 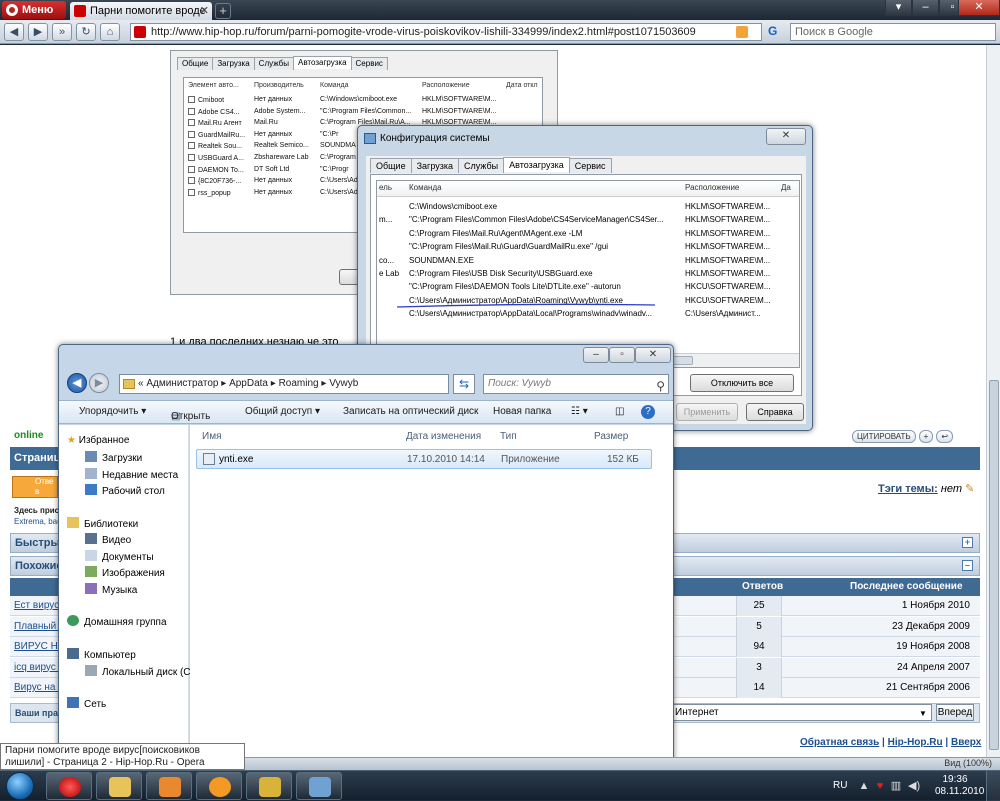 What do you see at coordinates (410, 411) in the screenshot?
I see `burn-button: Записать на оптический диск` at bounding box center [410, 411].